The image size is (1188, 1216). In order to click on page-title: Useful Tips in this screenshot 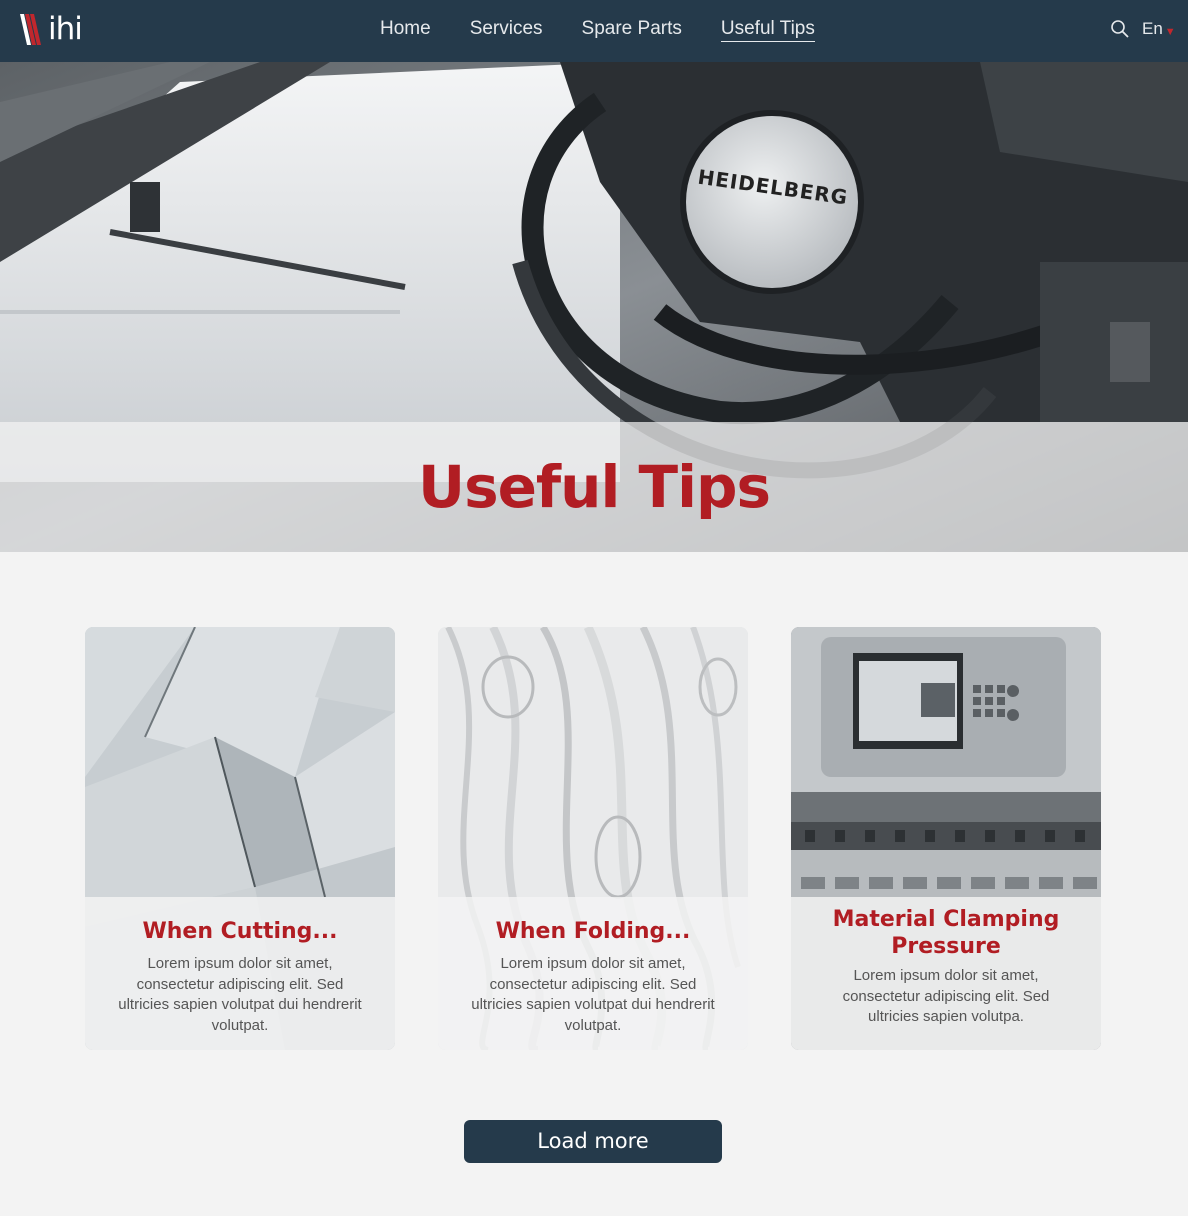, I will do `click(594, 487)`.